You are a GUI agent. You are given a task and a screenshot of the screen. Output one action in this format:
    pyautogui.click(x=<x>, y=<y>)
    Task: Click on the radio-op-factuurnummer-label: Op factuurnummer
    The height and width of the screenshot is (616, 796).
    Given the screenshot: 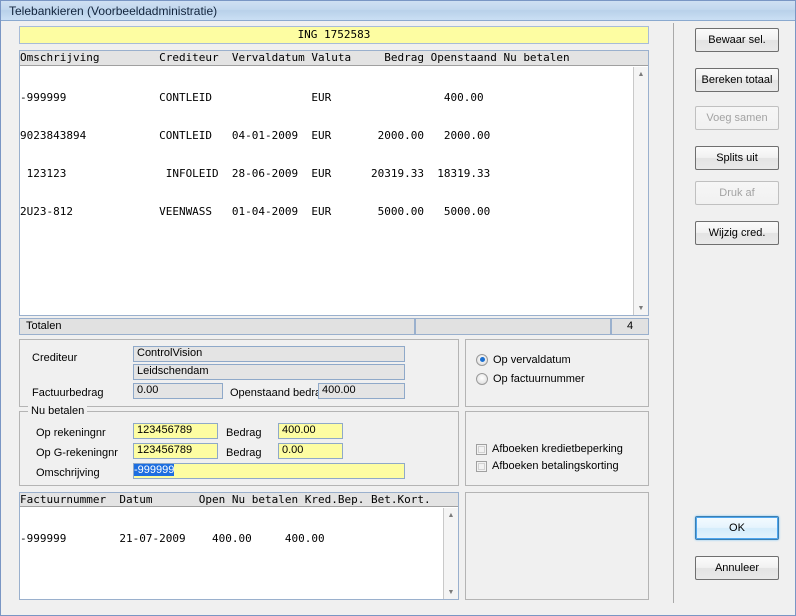 What is the action you would take?
    pyautogui.click(x=539, y=378)
    